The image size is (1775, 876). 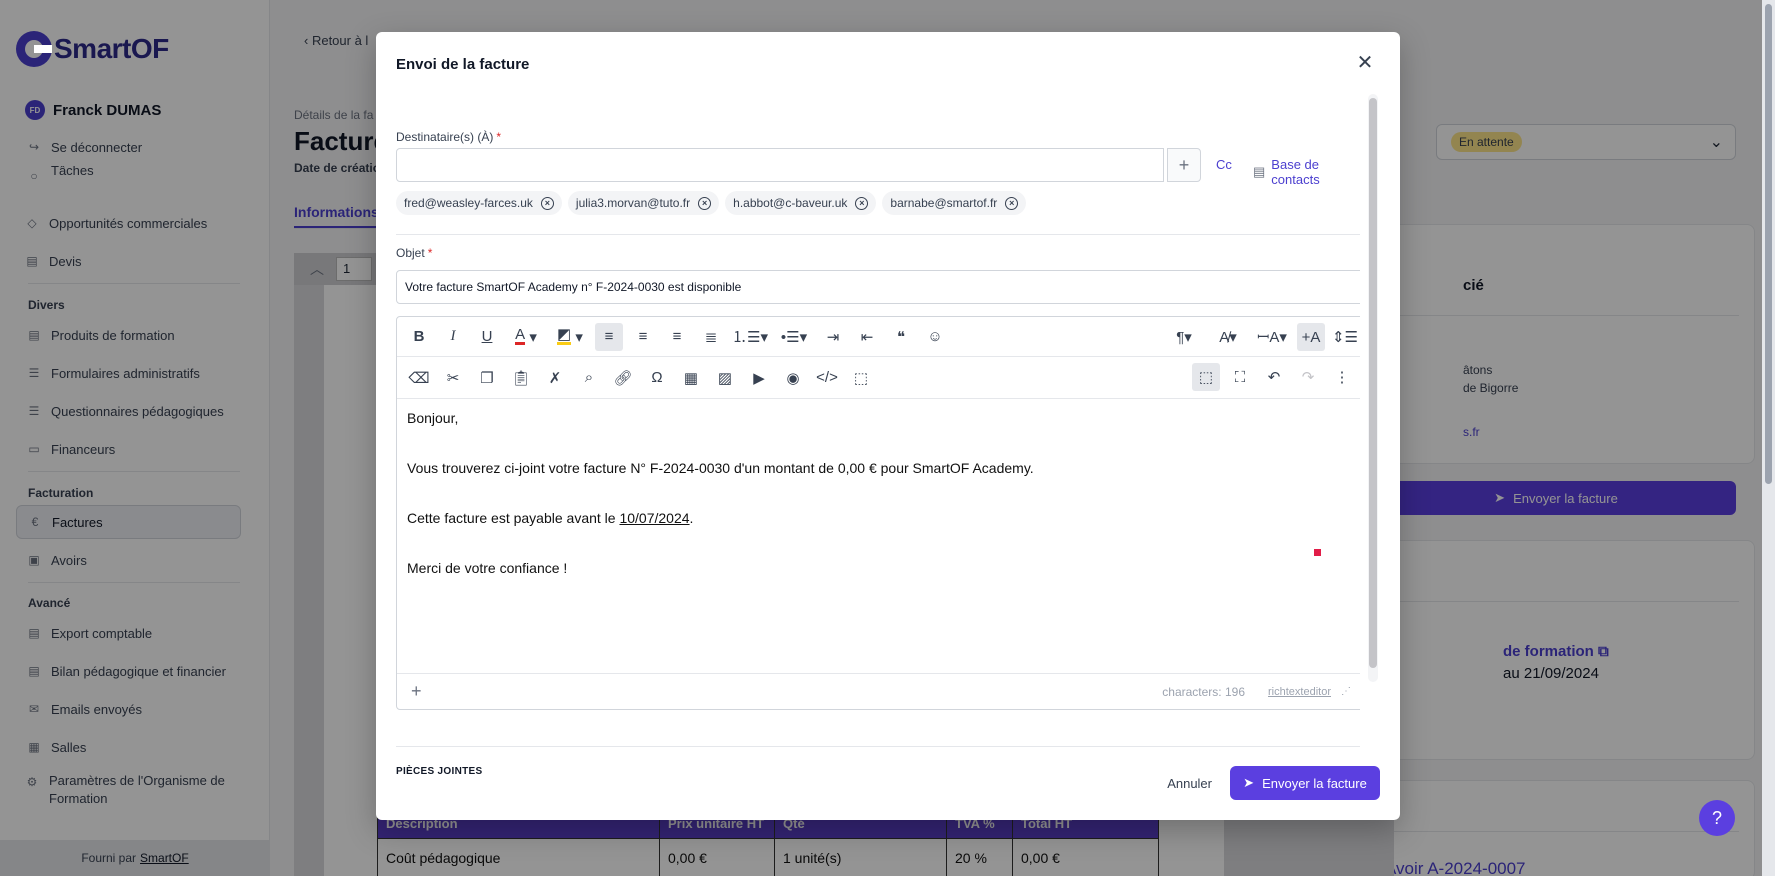 I want to click on modal-title: Envoi de la facture, so click(x=463, y=64).